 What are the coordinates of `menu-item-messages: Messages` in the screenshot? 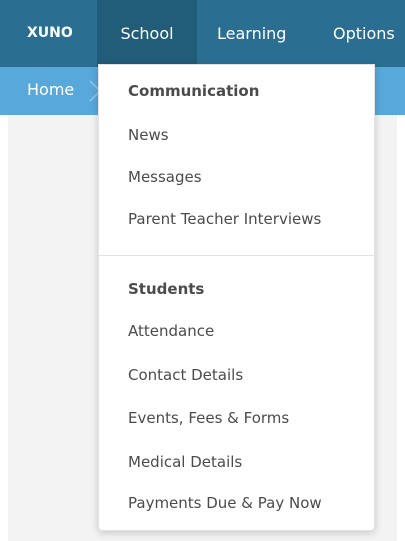 It's located at (165, 177).